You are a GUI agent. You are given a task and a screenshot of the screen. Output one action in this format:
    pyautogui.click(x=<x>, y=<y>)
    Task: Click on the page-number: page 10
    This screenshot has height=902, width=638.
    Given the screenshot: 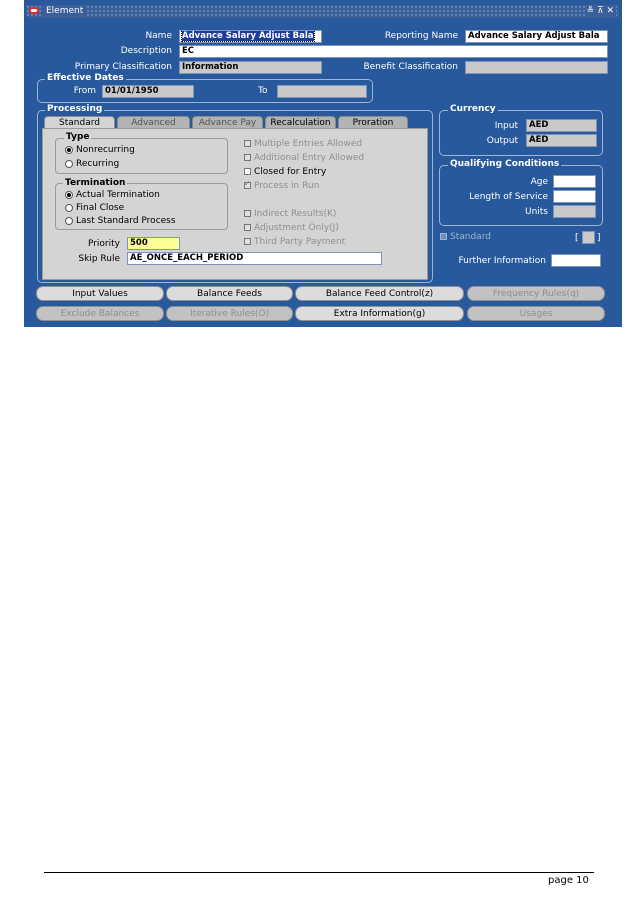 What is the action you would take?
    pyautogui.click(x=568, y=880)
    